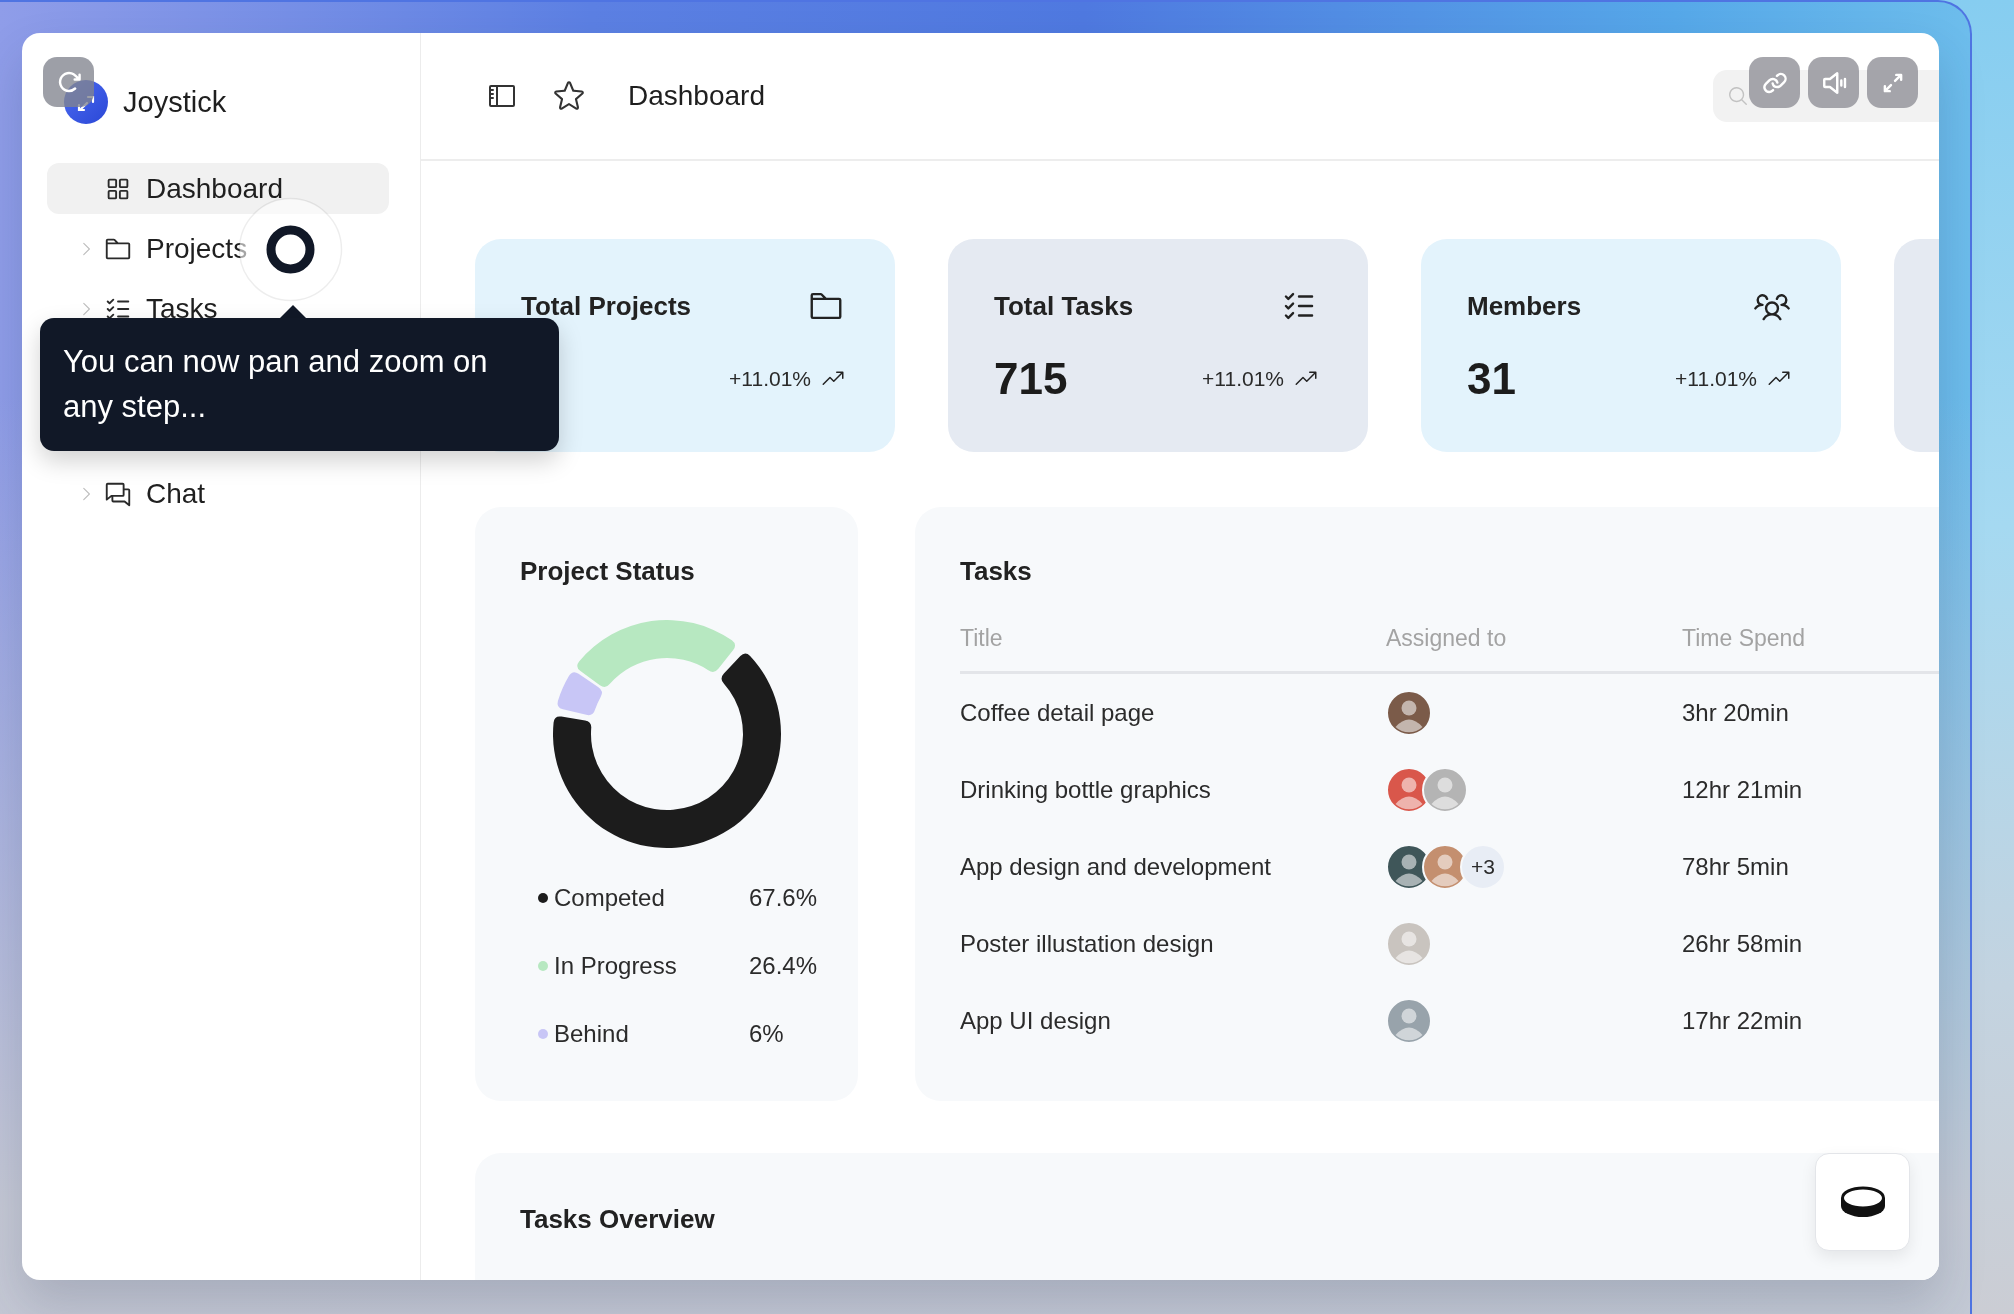 The height and width of the screenshot is (1314, 2014). I want to click on table-cell-text: 78hr 5min, so click(1736, 866).